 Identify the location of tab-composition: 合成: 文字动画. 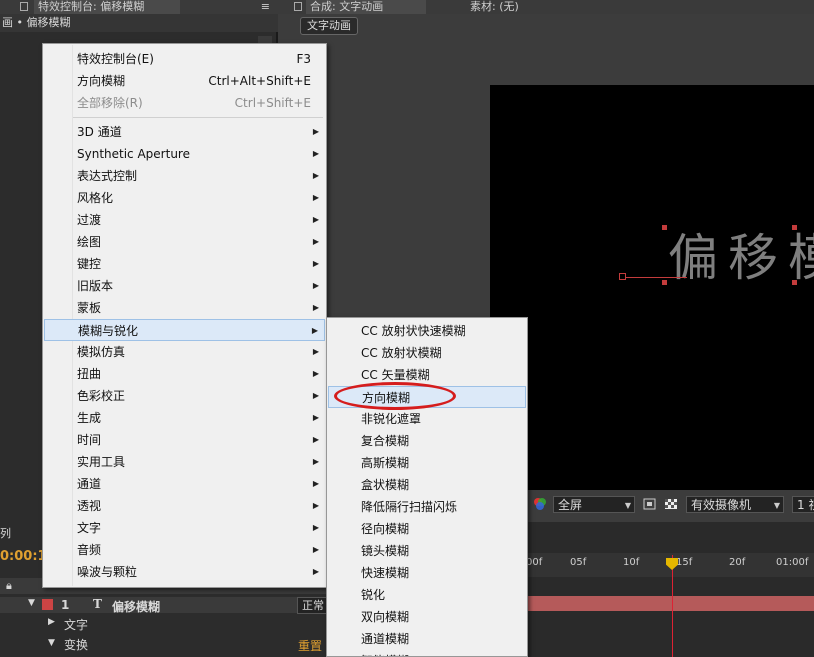
(366, 7).